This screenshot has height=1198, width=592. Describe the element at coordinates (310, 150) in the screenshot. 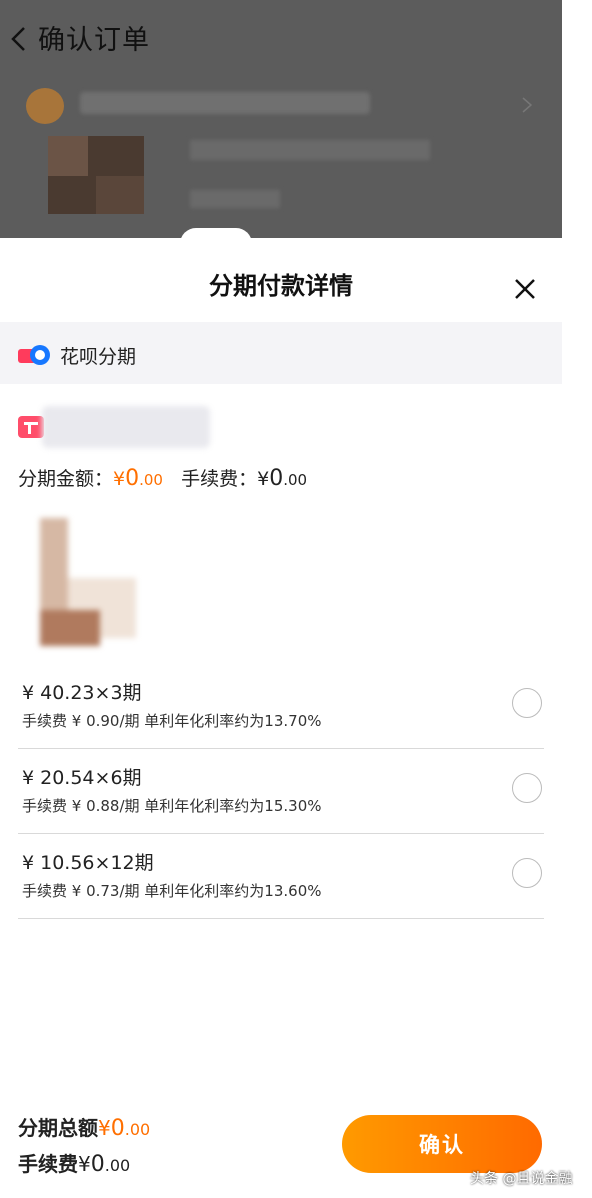

I see `product-title-blurred` at that location.